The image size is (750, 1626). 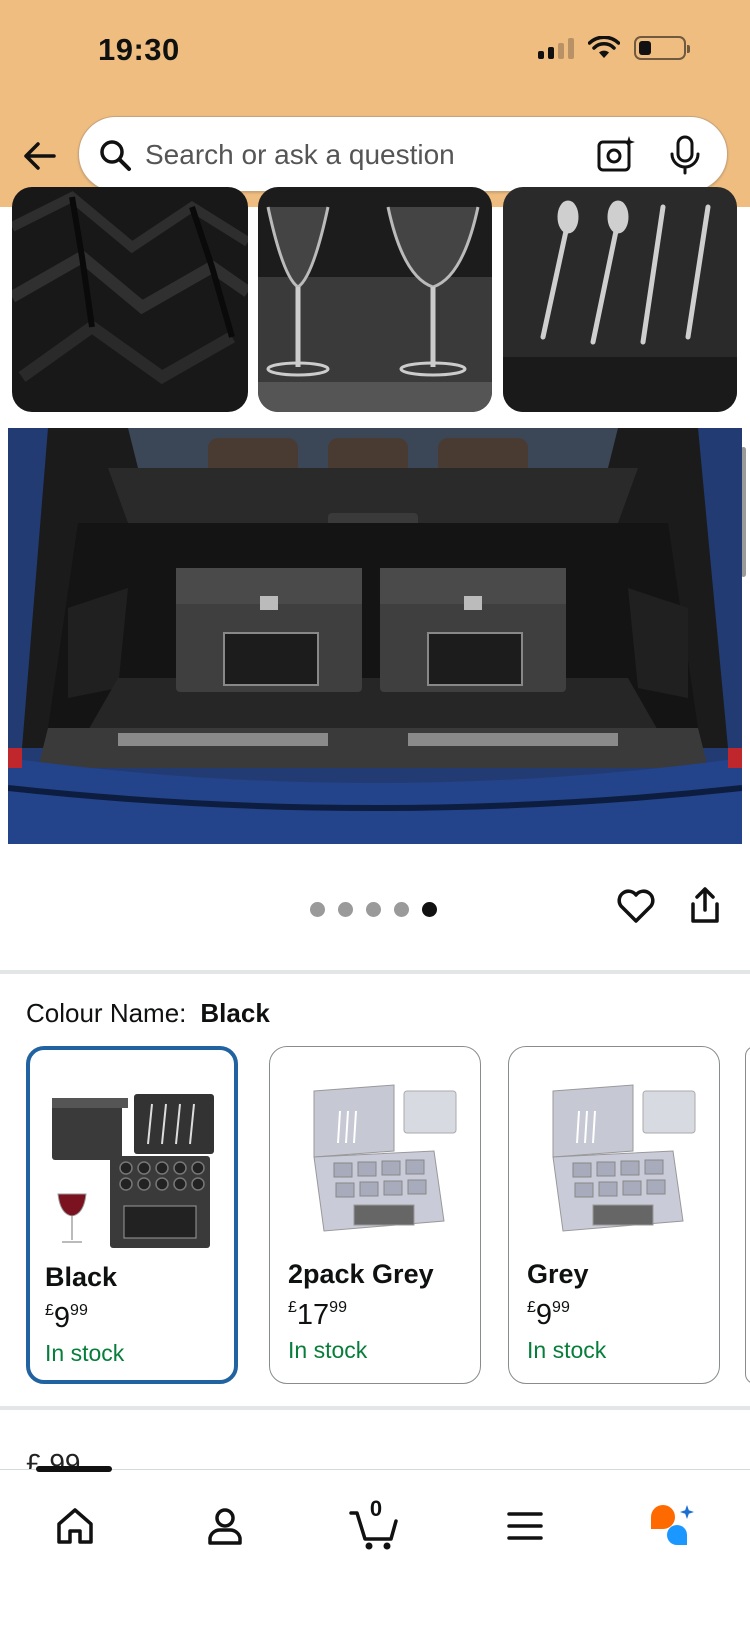 I want to click on nav-home, so click(x=75, y=1526).